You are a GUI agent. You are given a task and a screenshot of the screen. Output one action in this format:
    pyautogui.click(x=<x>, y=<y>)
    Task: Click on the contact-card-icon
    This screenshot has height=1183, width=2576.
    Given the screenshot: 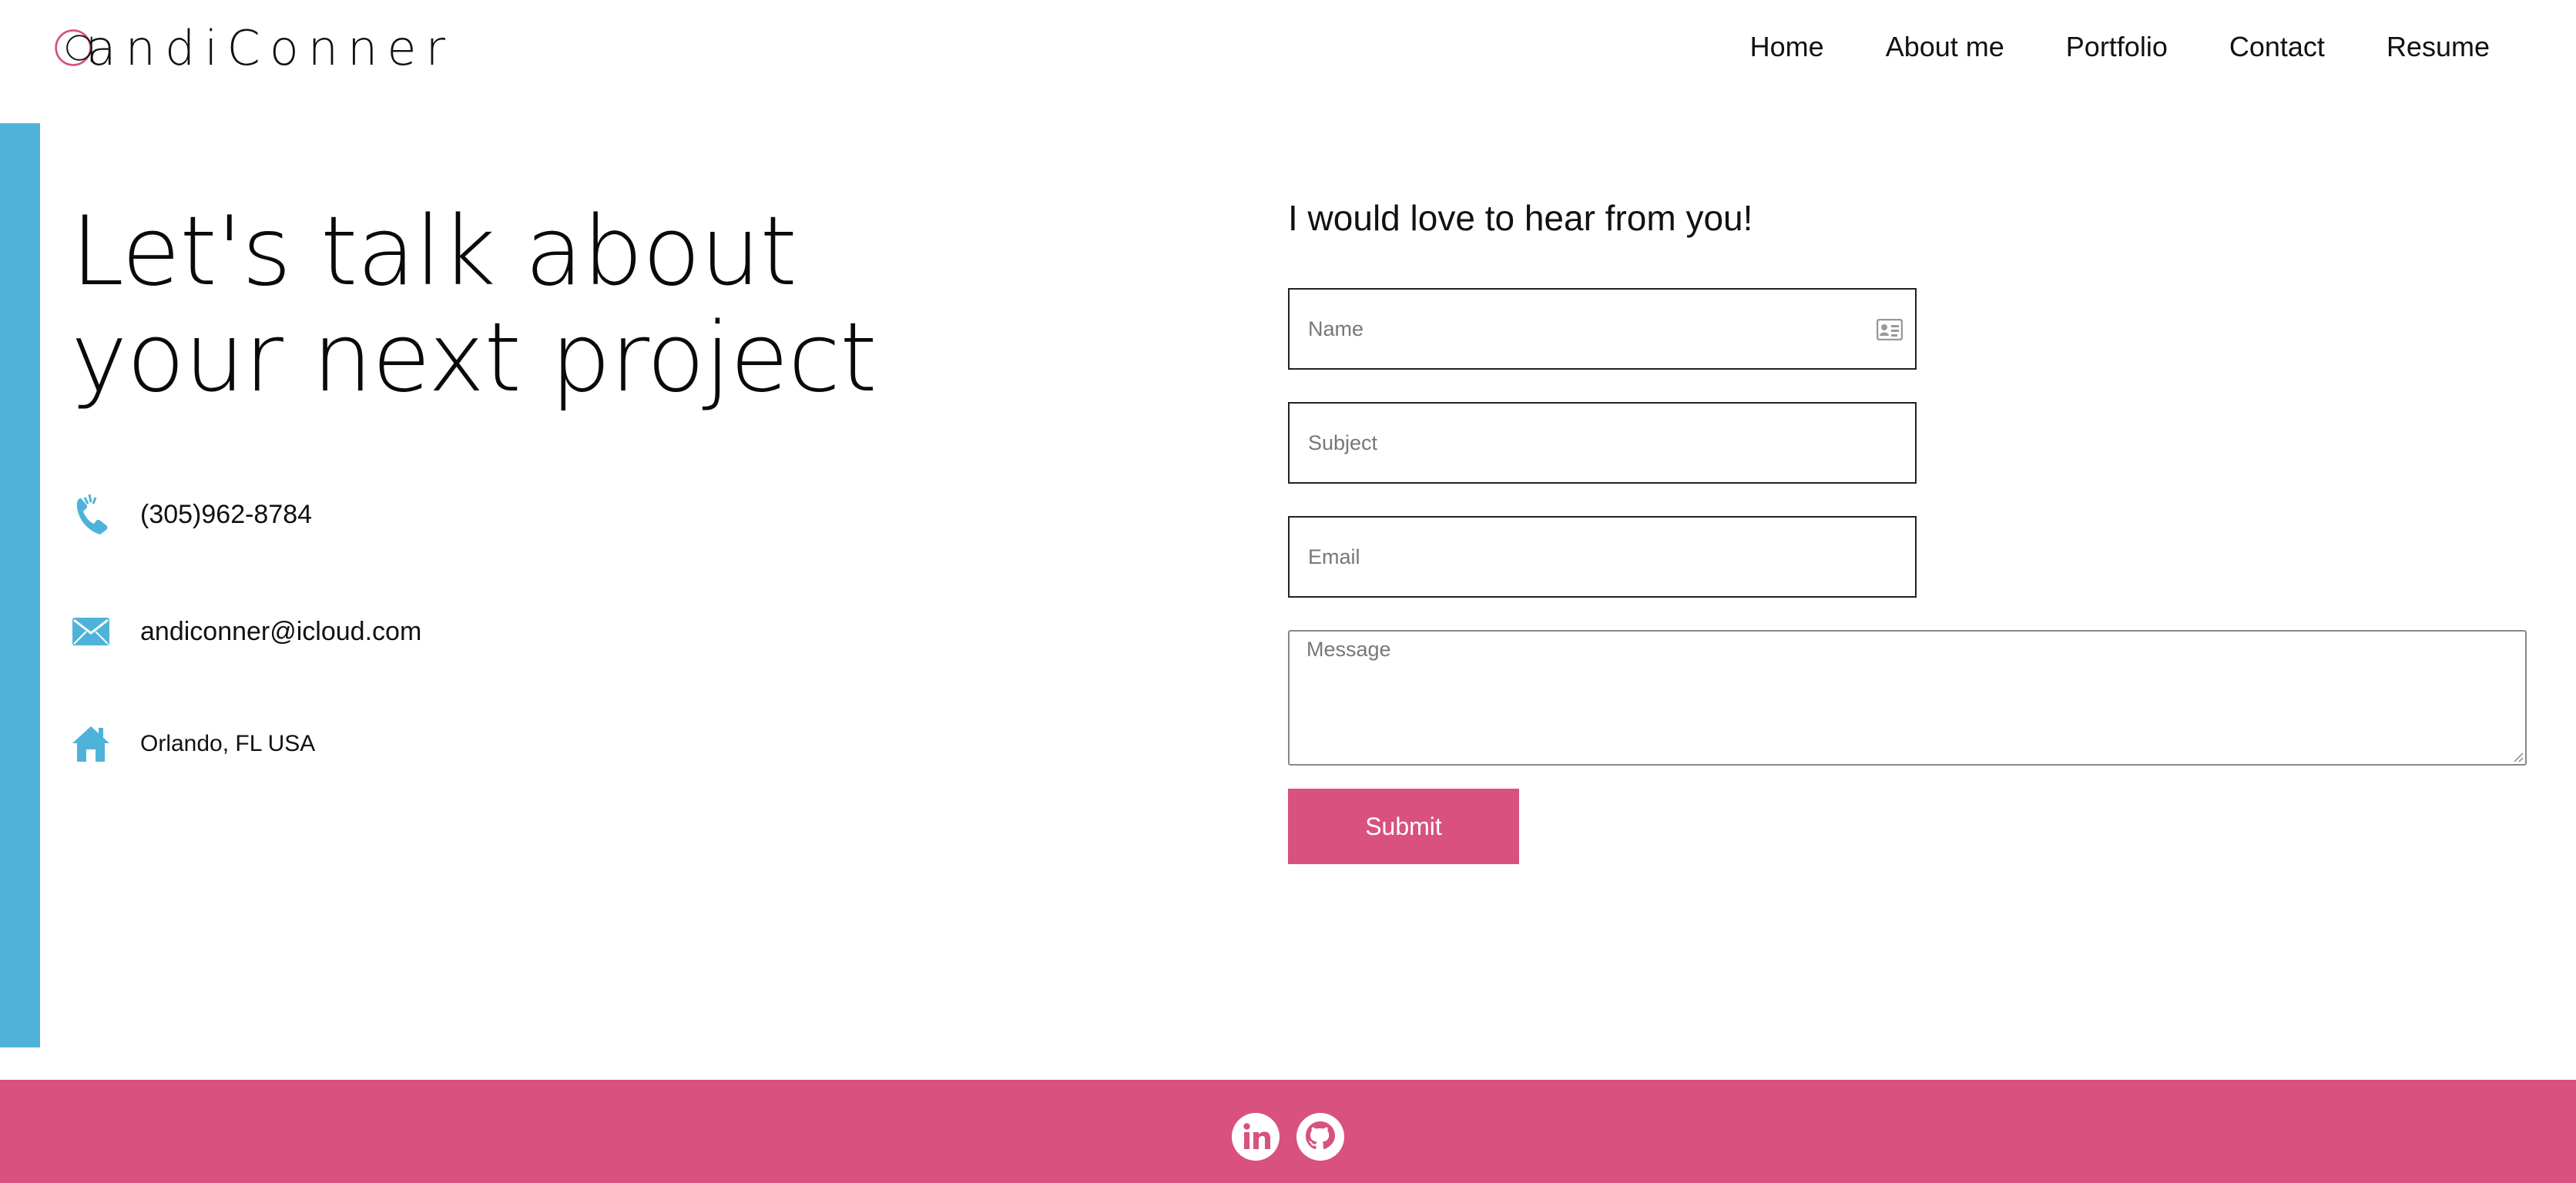 What is the action you would take?
    pyautogui.click(x=1890, y=329)
    